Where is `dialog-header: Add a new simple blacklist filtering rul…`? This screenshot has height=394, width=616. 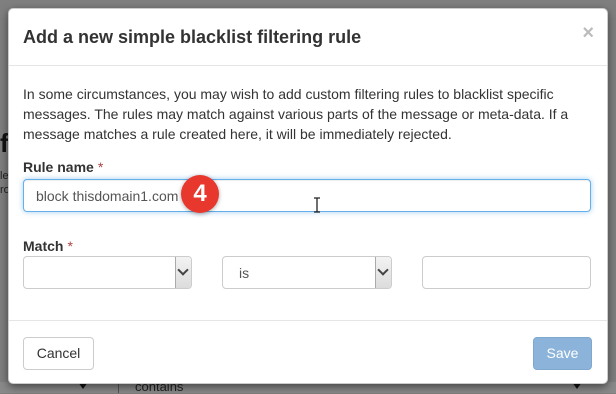 dialog-header: Add a new simple blacklist filtering rul… is located at coordinates (308, 37).